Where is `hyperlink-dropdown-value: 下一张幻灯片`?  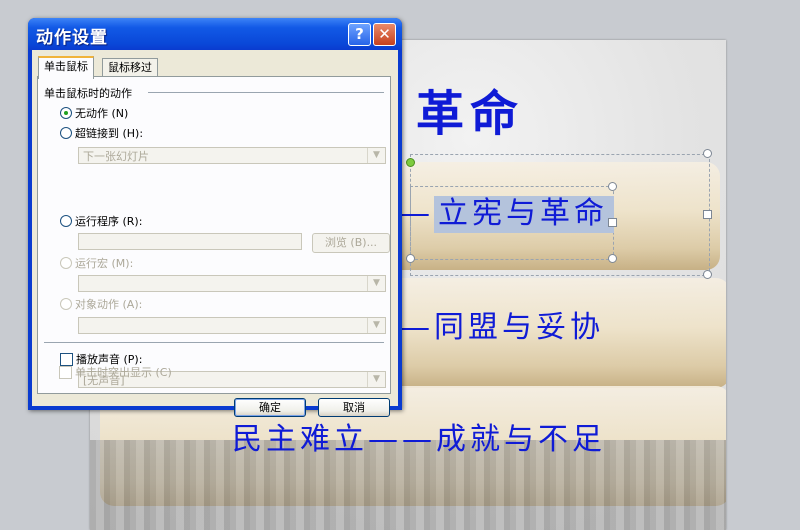 hyperlink-dropdown-value: 下一张幻灯片 is located at coordinates (116, 156).